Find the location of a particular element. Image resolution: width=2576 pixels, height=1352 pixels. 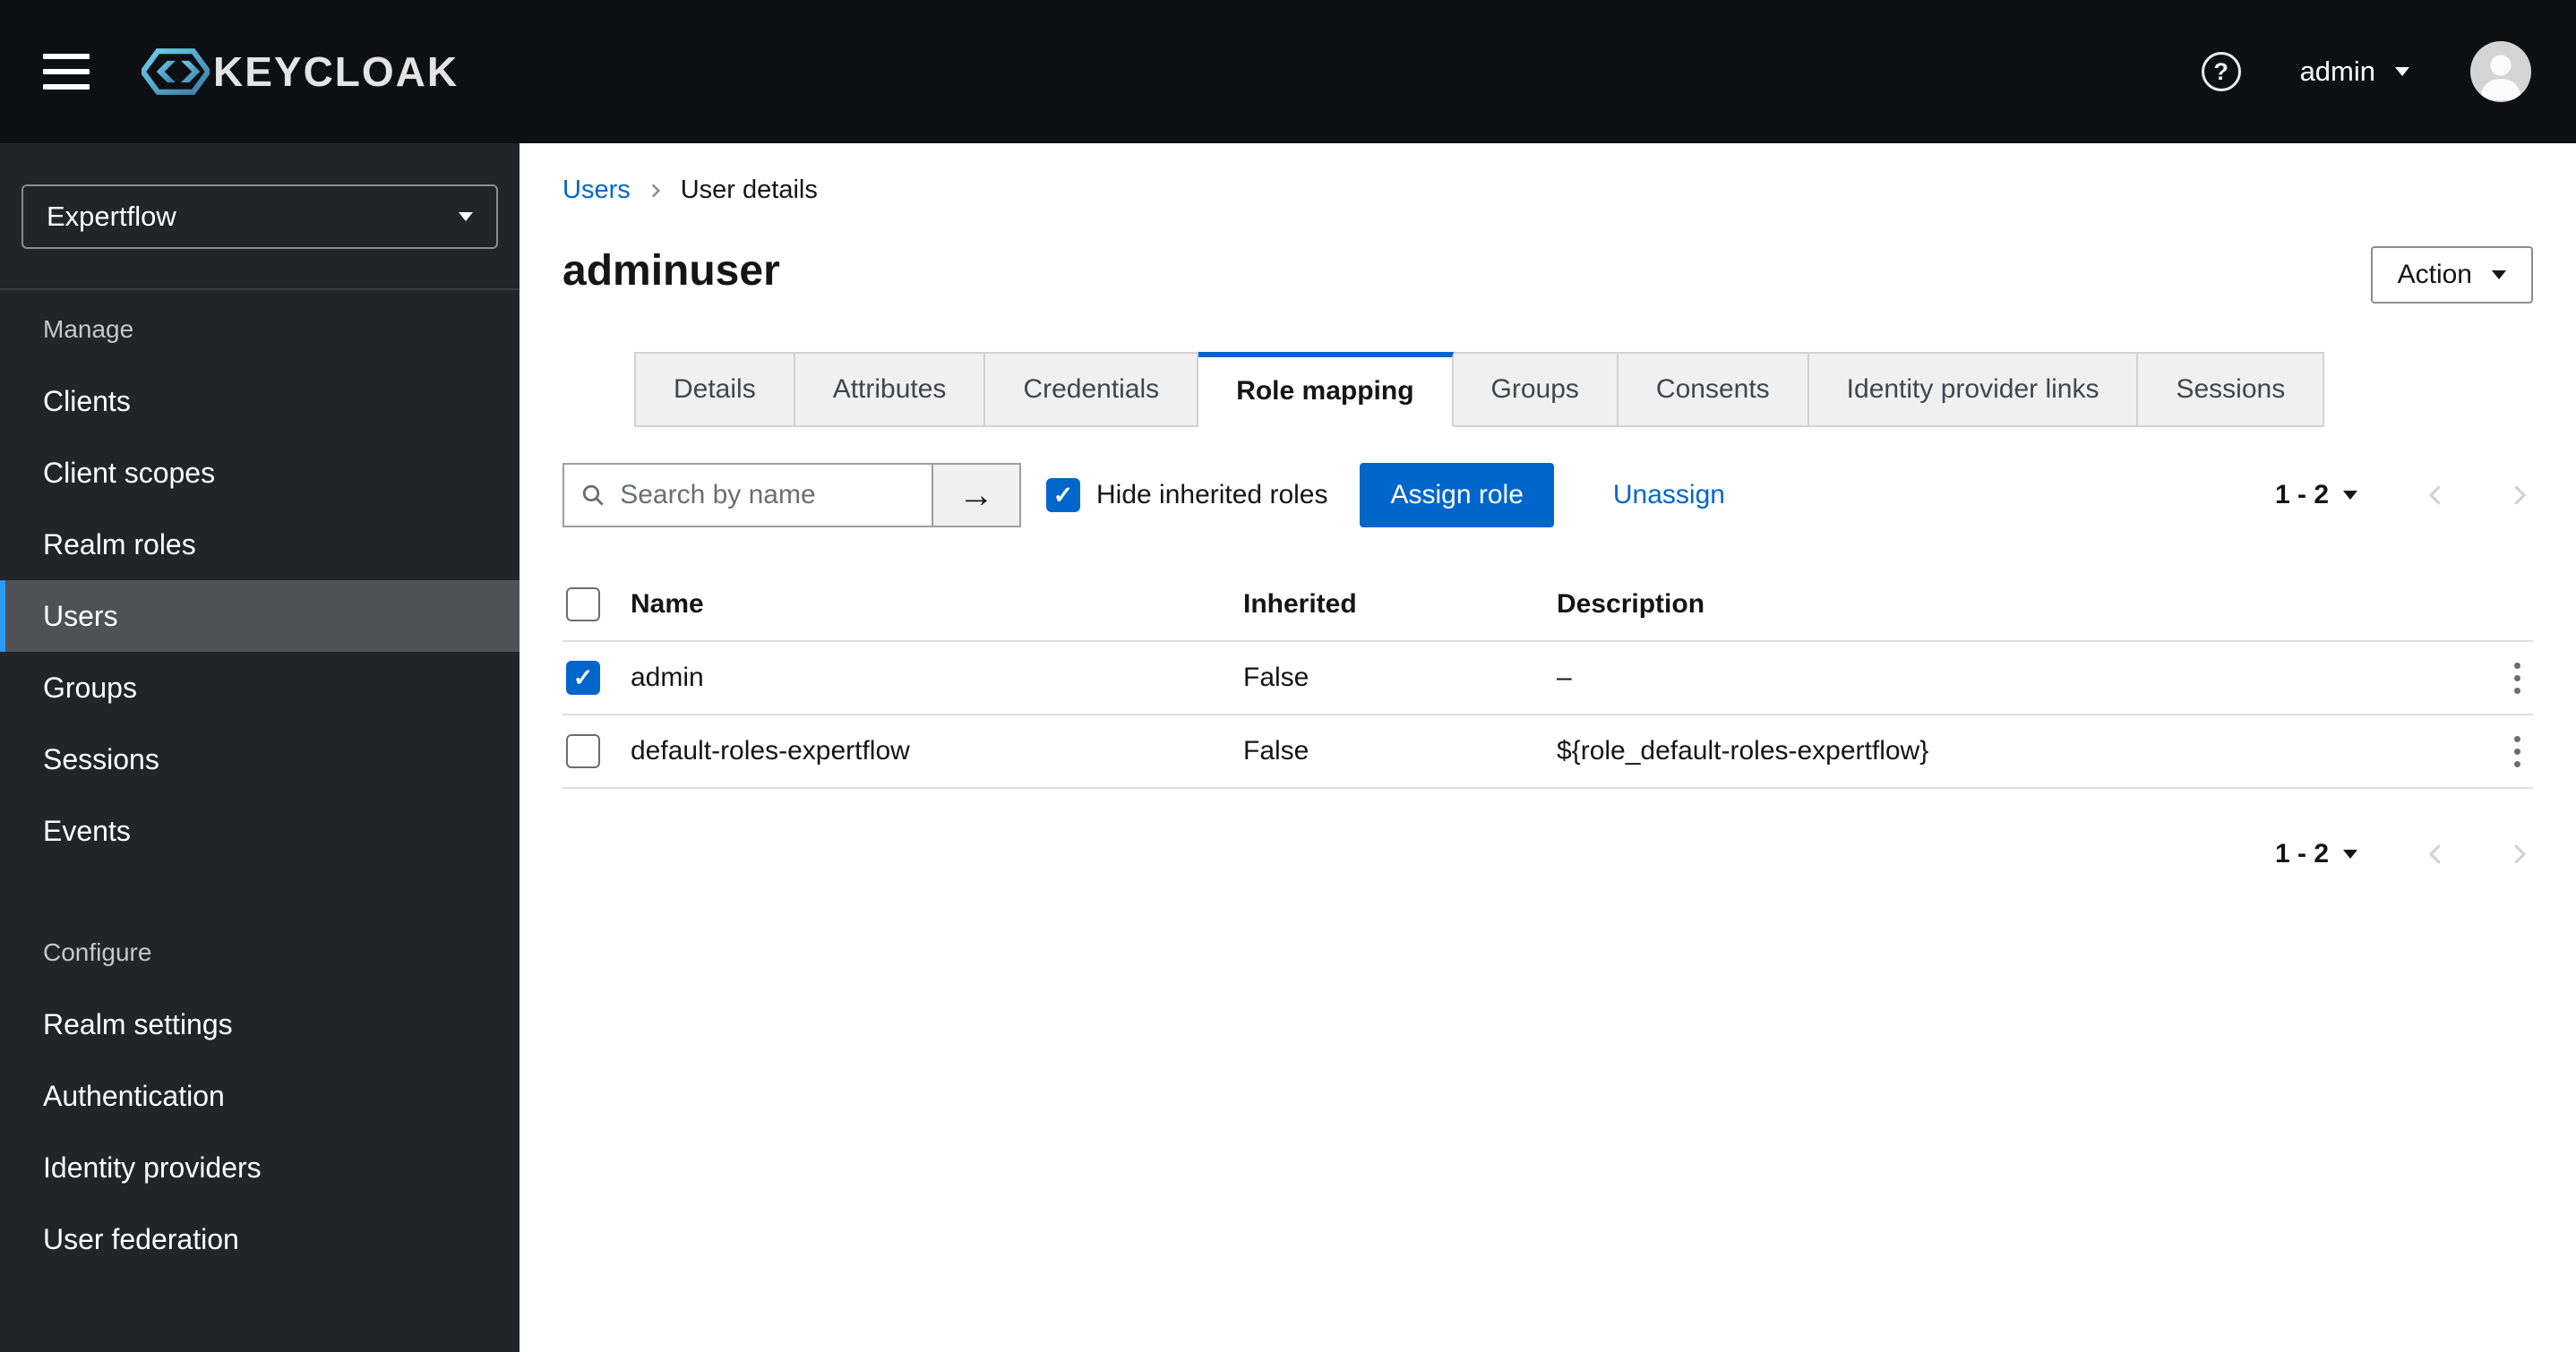

tab-groups: Groups is located at coordinates (1536, 389).